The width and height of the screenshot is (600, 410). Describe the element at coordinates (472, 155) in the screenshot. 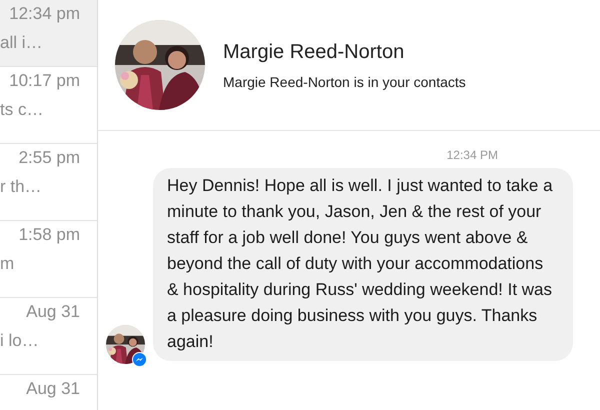

I see `message-timestamp: 12:34 PM` at that location.